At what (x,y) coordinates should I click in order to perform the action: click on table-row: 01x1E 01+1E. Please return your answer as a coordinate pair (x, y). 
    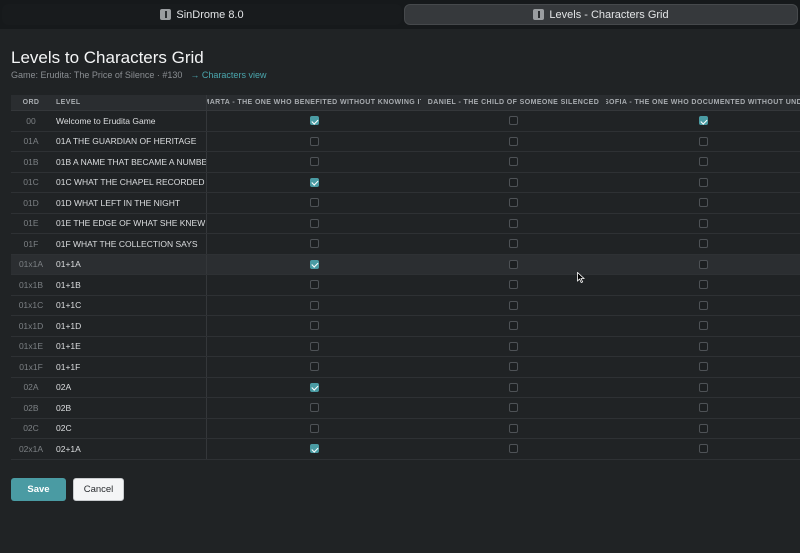
    Looking at the image, I should click on (405, 346).